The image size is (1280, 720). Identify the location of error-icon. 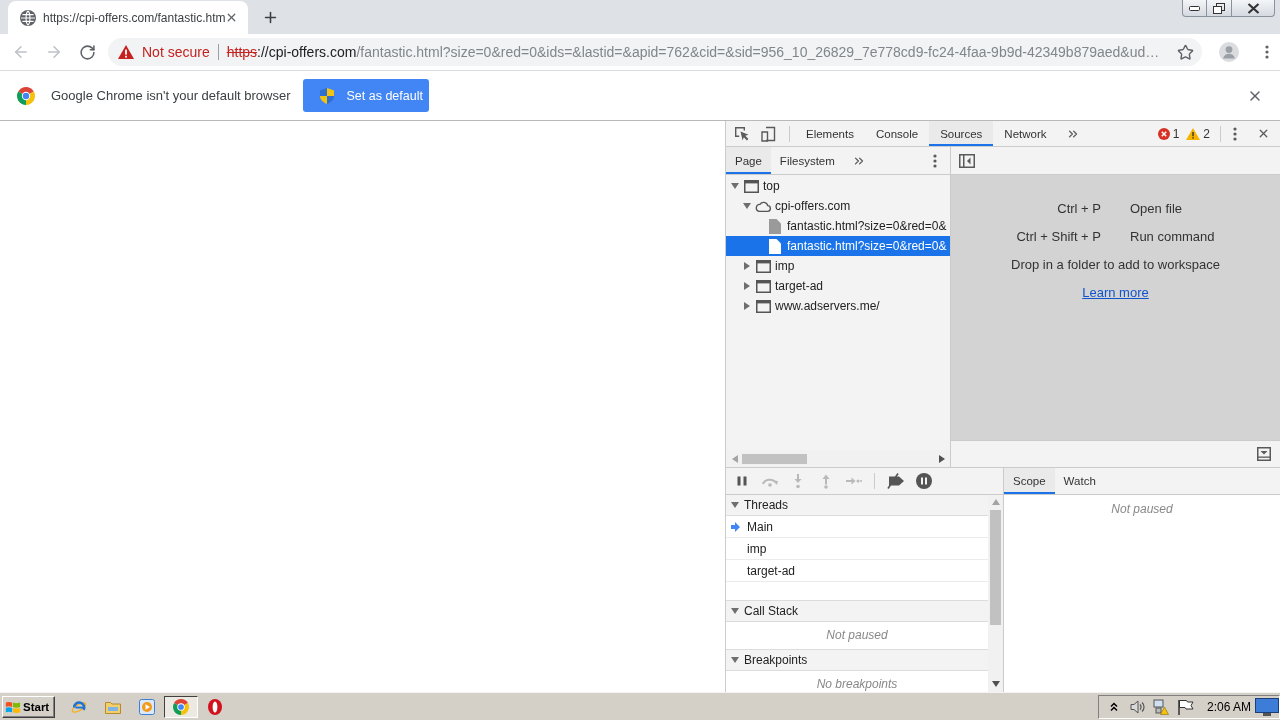
(1163, 133).